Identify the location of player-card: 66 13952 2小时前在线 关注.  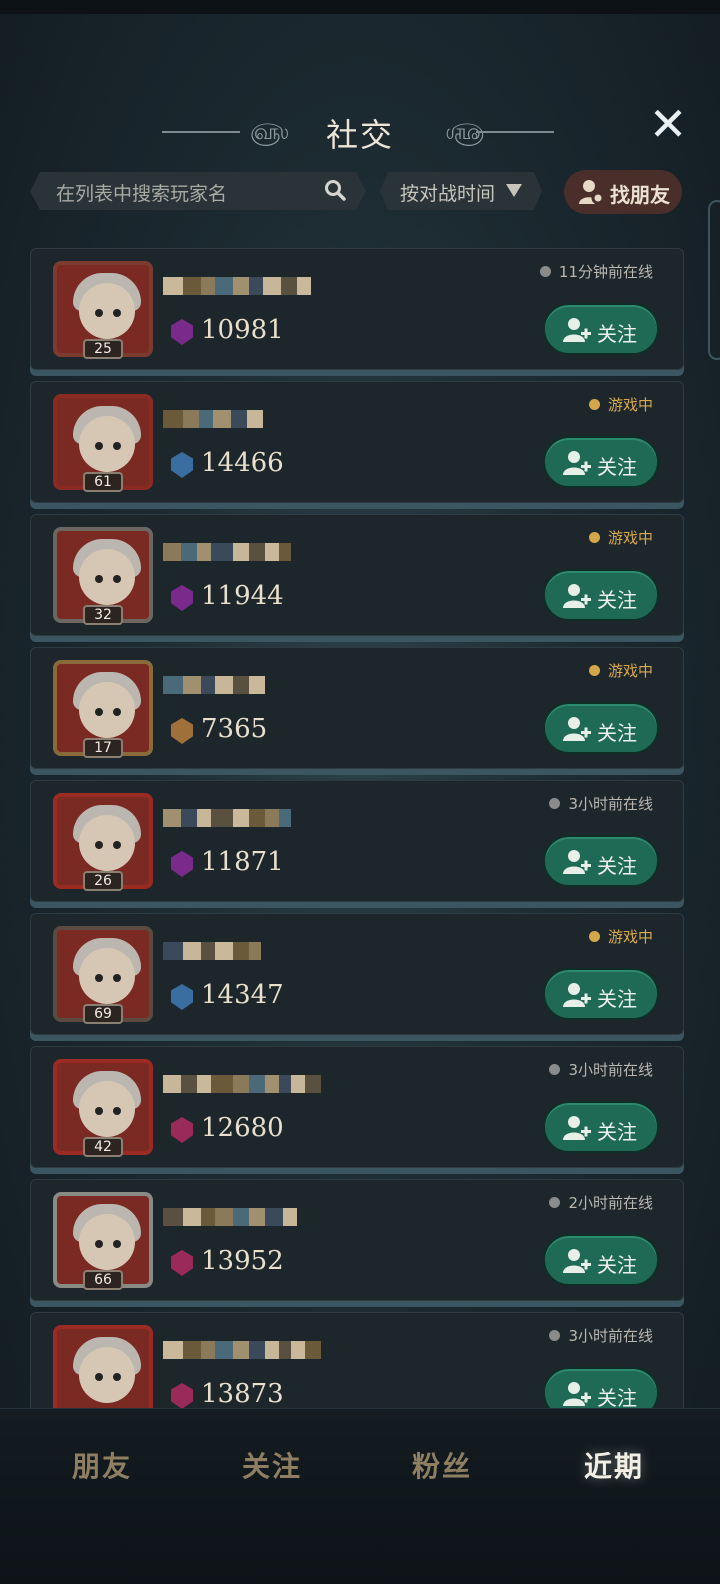
(357, 1240).